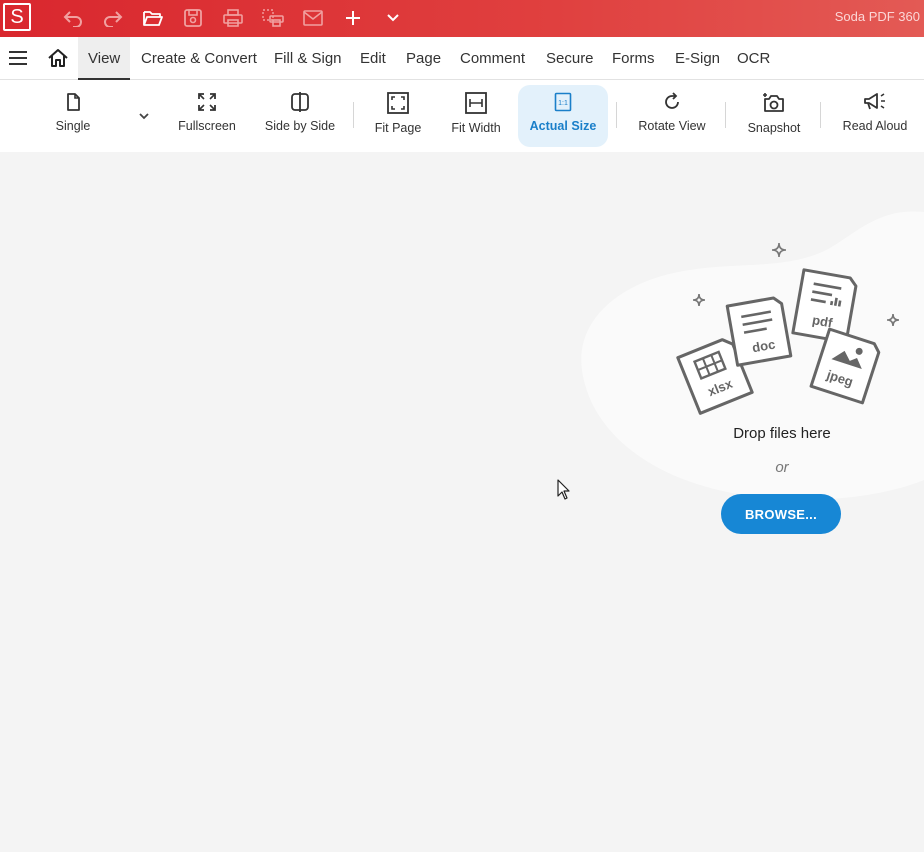 This screenshot has height=852, width=924. Describe the element at coordinates (313, 18) in the screenshot. I see `email-icon` at that location.